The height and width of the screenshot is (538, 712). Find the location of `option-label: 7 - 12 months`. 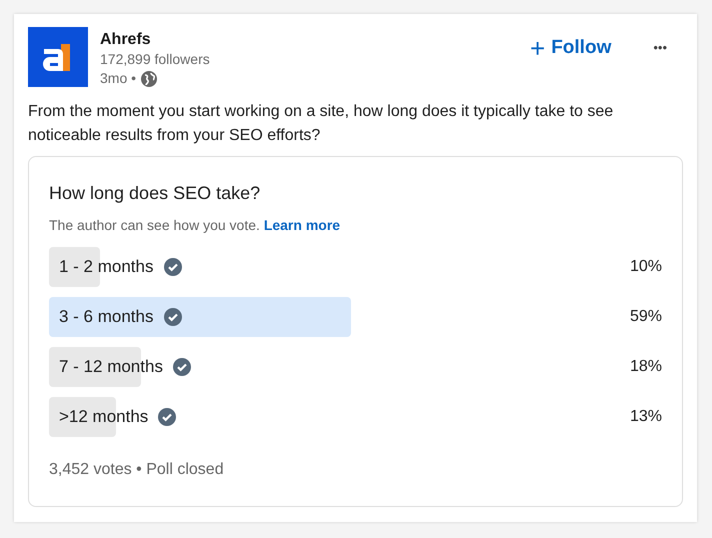

option-label: 7 - 12 months is located at coordinates (111, 367).